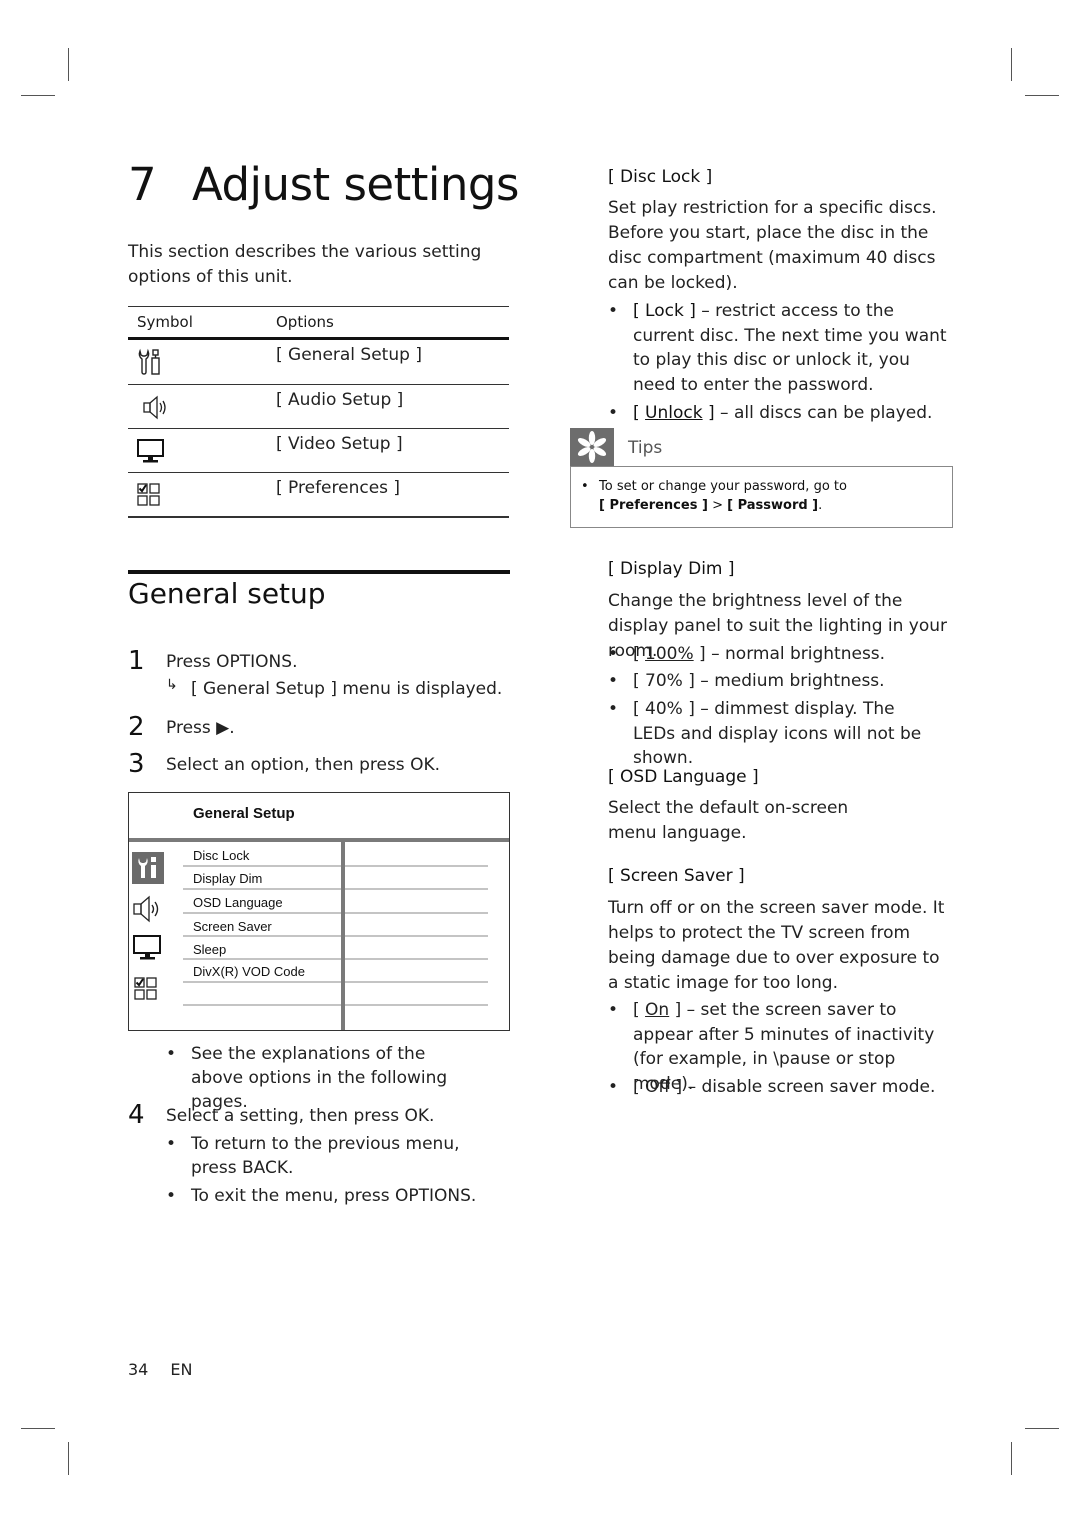  I want to click on step-result-text: [ General Setup ] menu is displayed., so click(347, 689).